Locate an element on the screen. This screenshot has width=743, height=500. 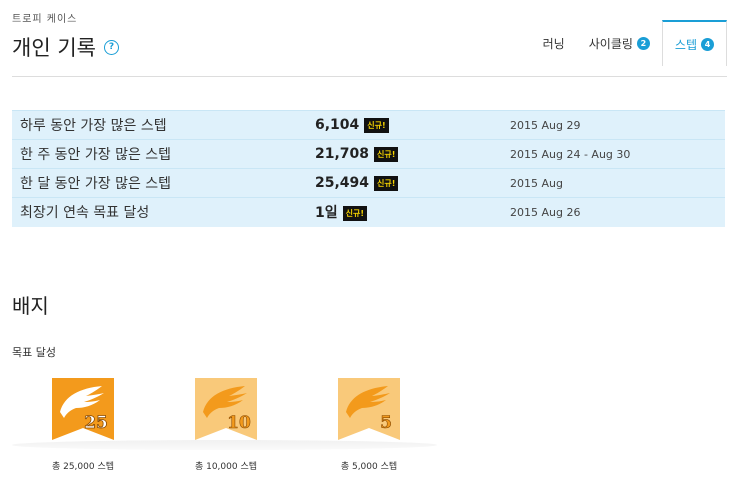
record-value-cell: 6,104 신규! is located at coordinates (412, 125).